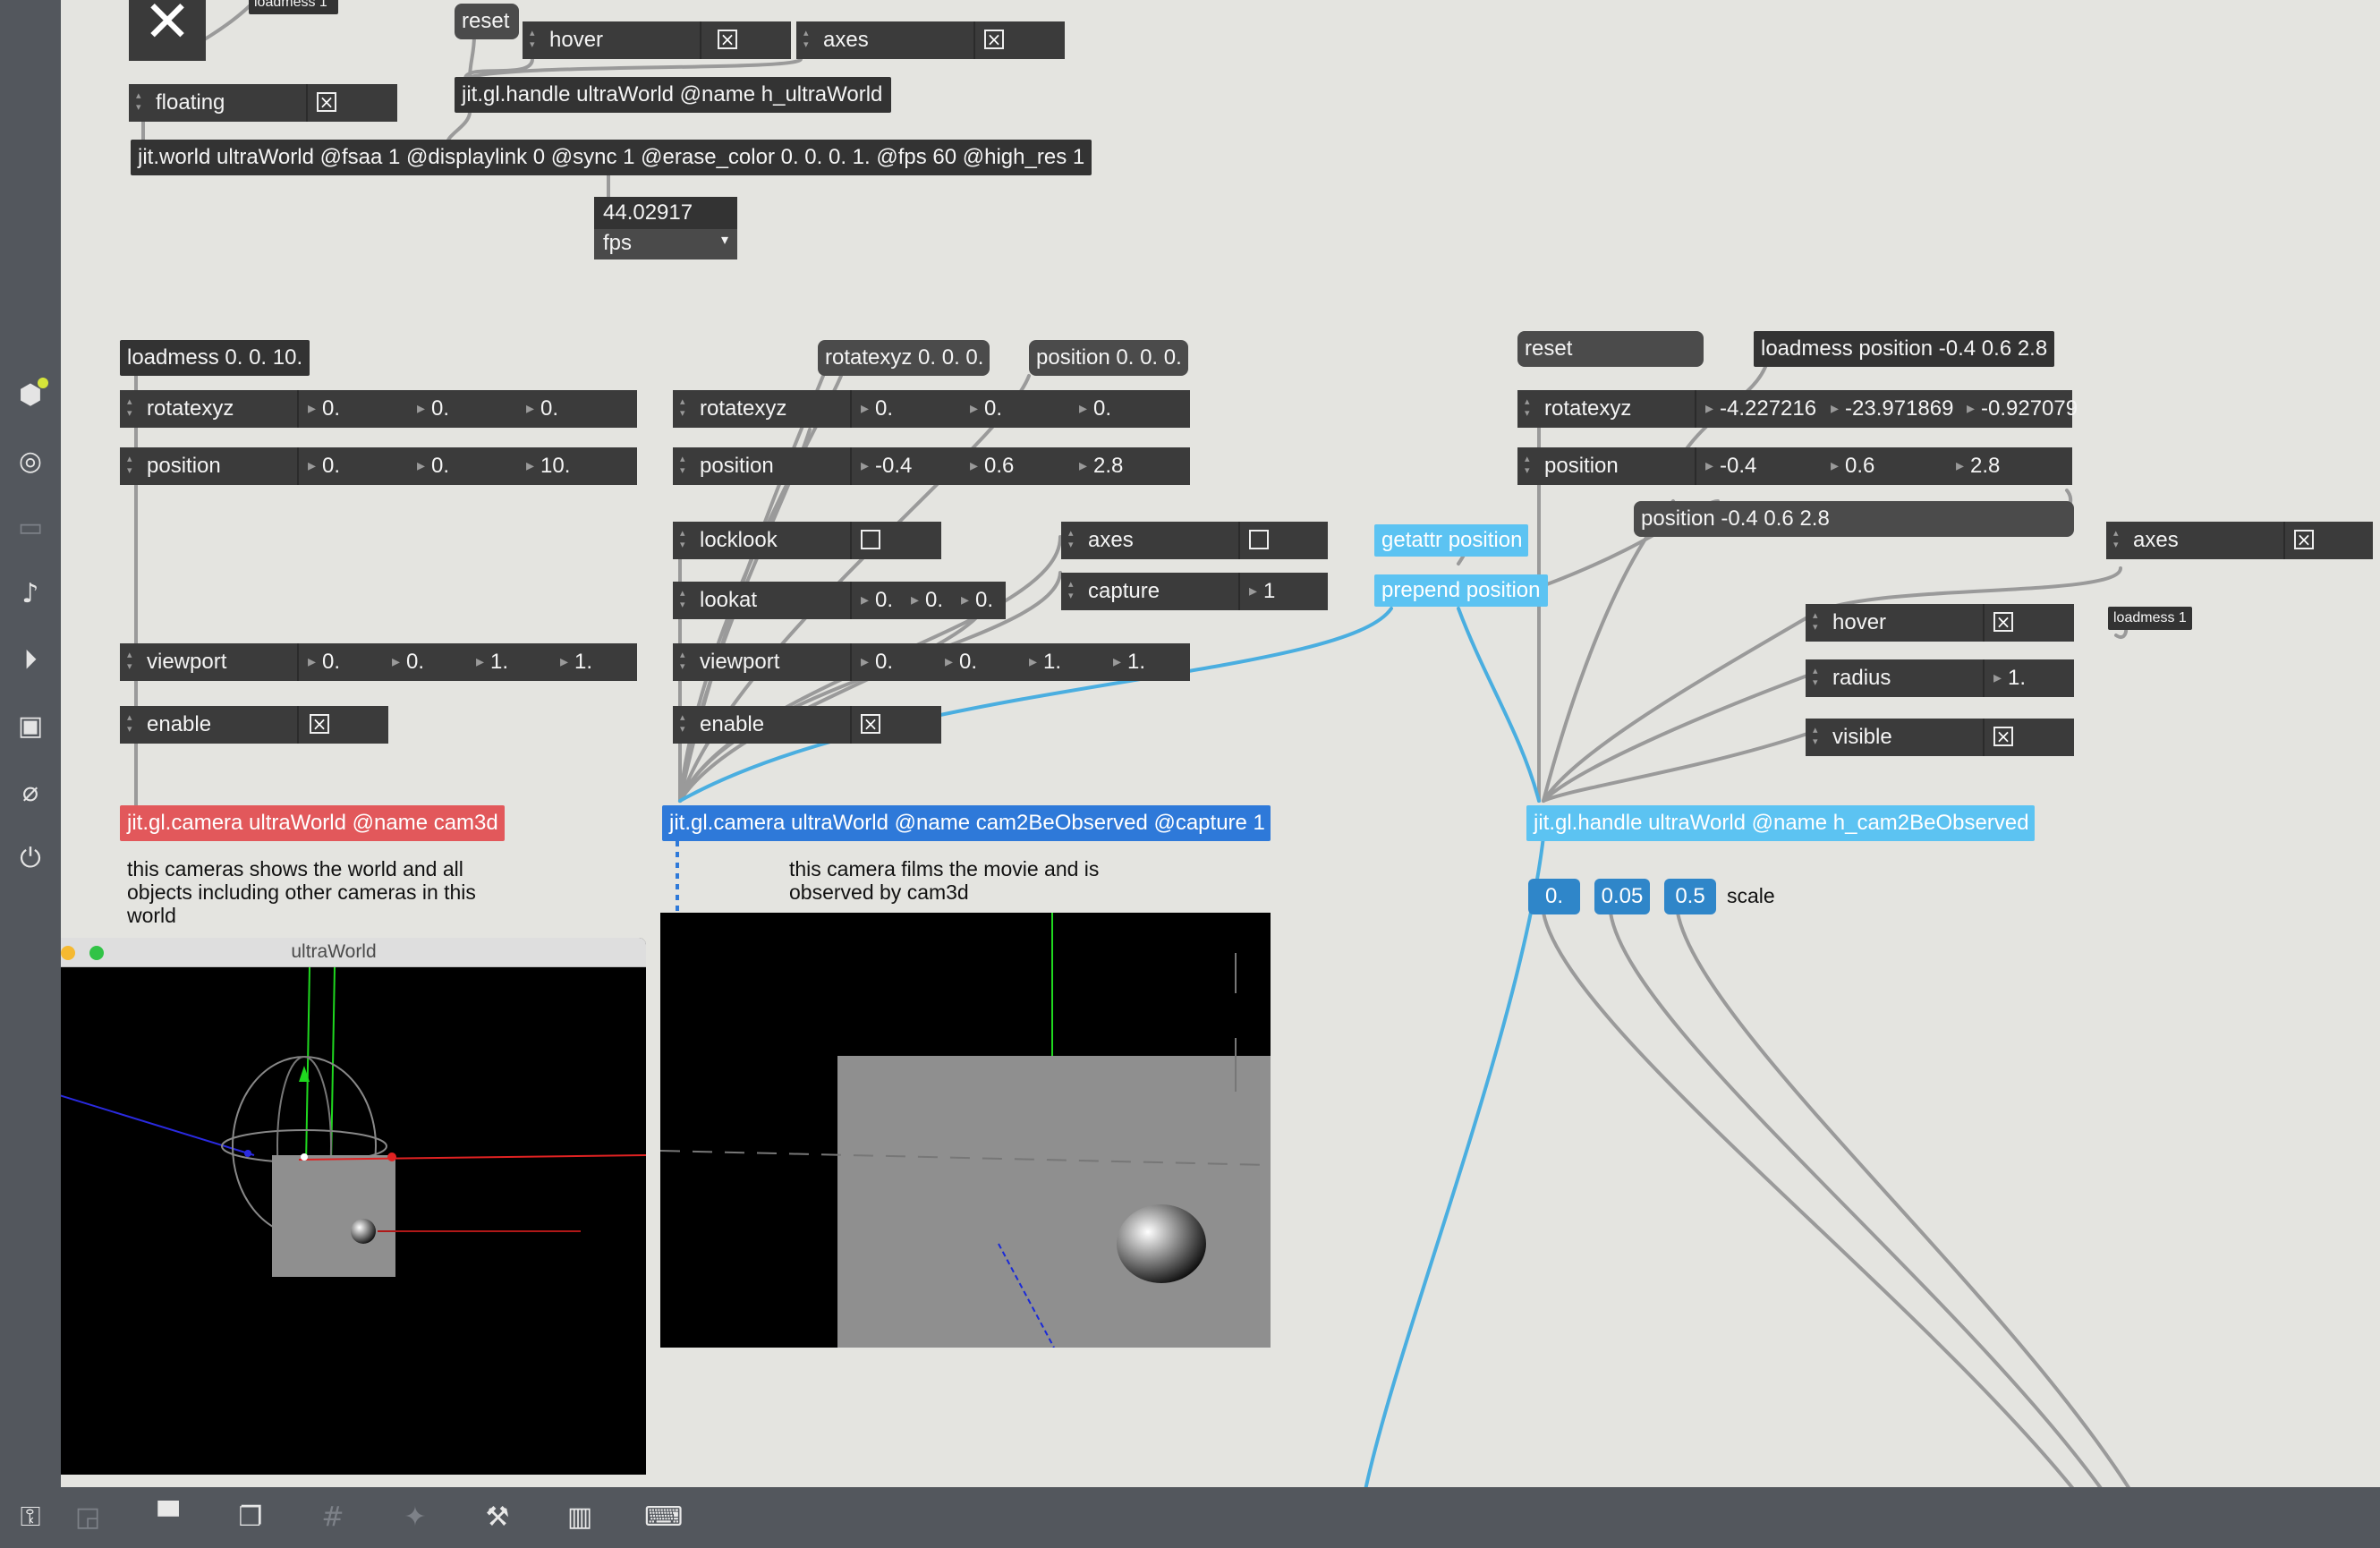 The height and width of the screenshot is (1548, 2380). I want to click on objects-cube-icon: ⬢, so click(30, 395).